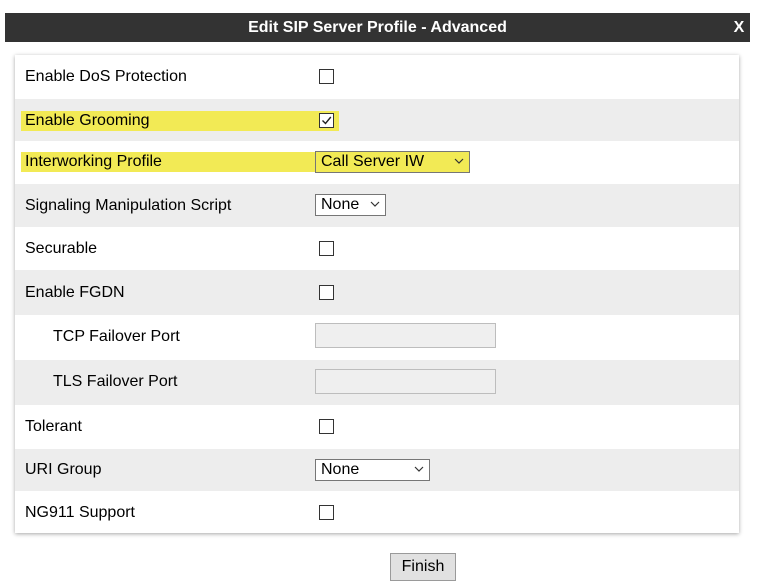 Image resolution: width=763 pixels, height=586 pixels. I want to click on interworking-profile-select: Call Server IW, so click(392, 162).